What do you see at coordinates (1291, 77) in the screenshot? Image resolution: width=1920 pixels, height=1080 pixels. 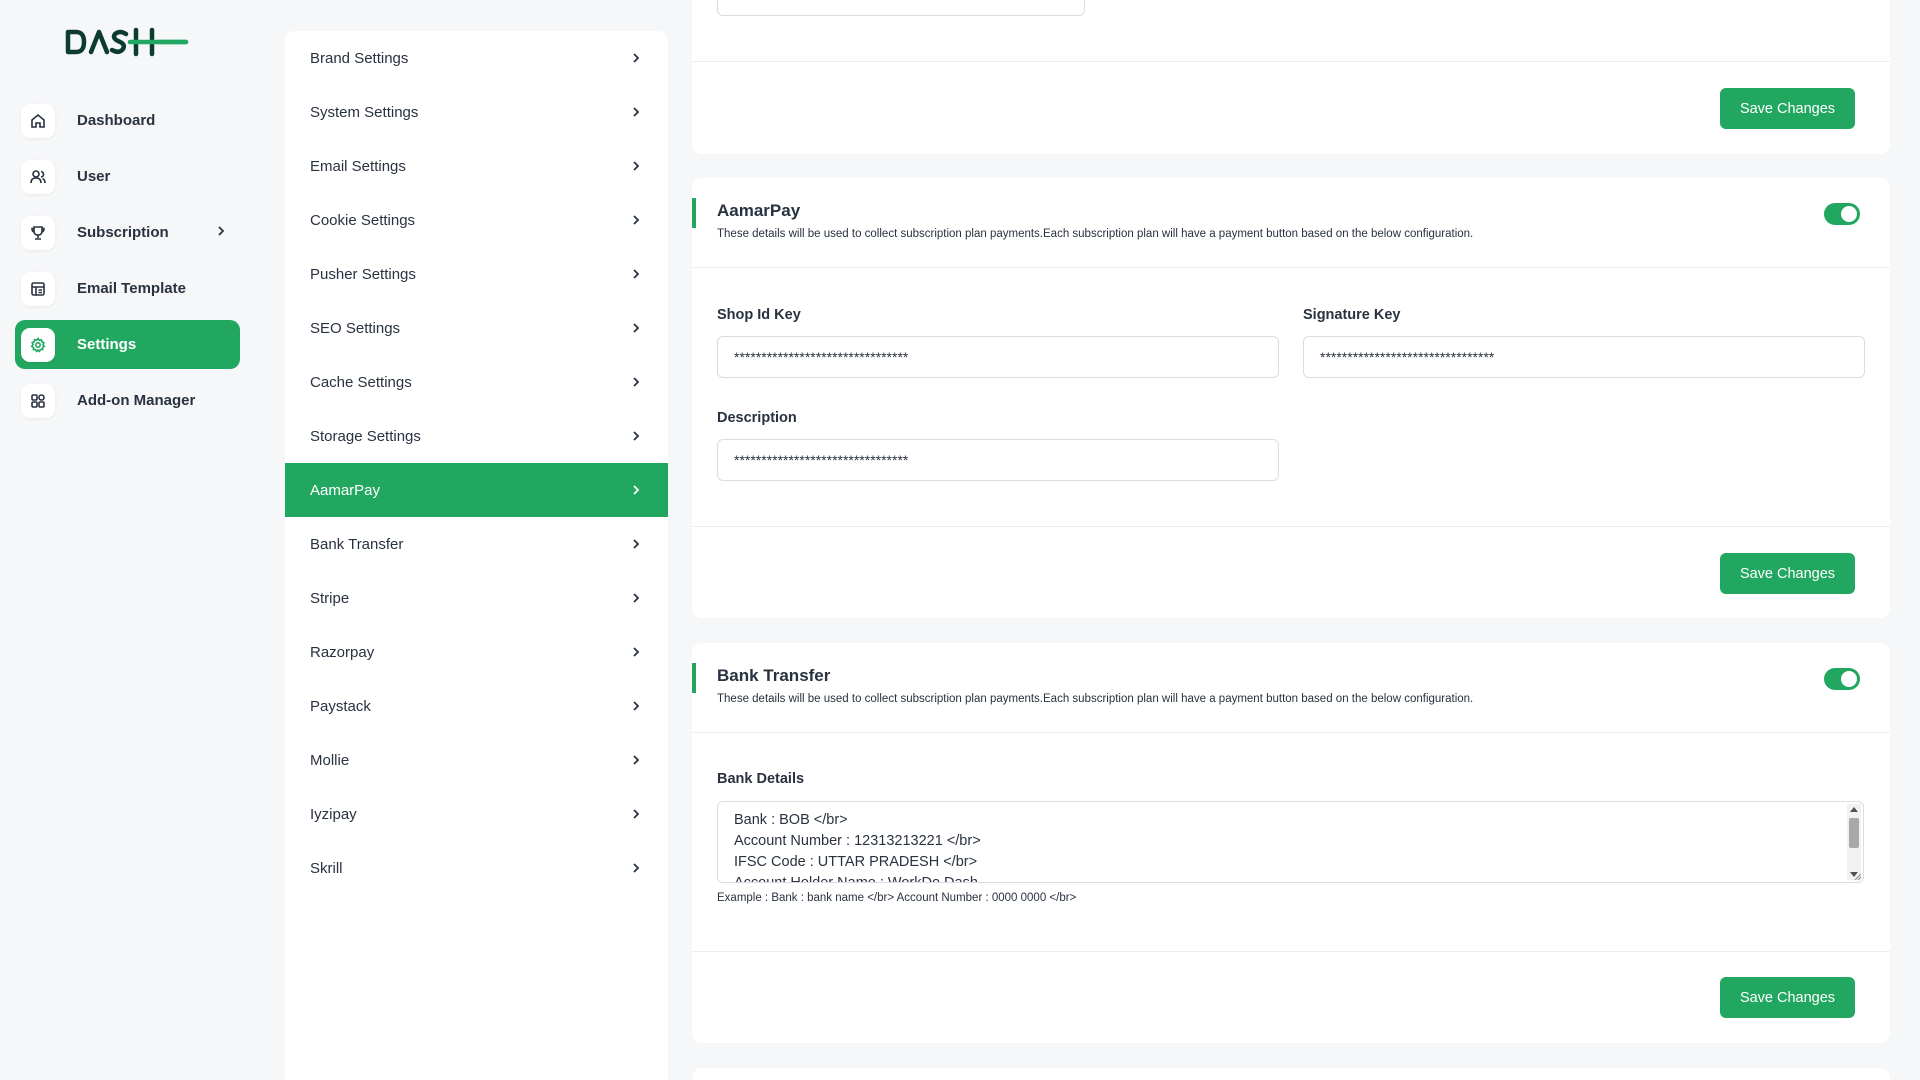 I see `previous-settings-card: Save Changes` at bounding box center [1291, 77].